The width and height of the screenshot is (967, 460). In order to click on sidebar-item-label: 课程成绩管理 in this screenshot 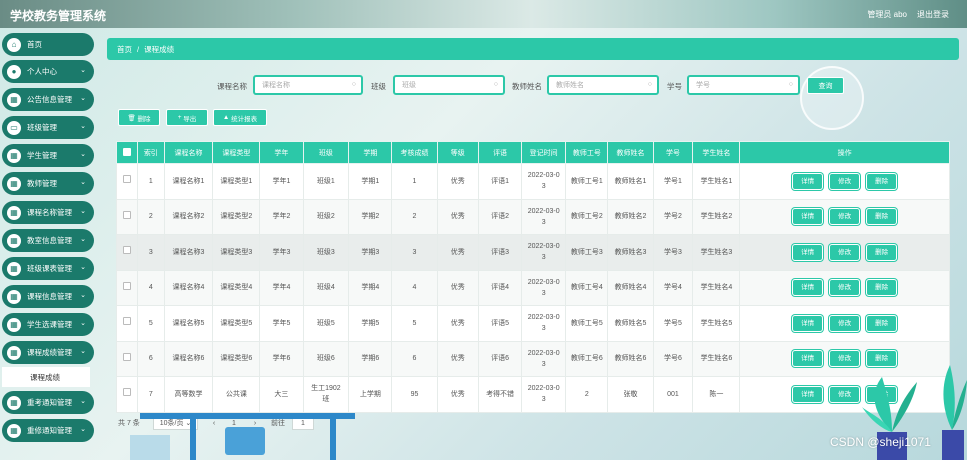, I will do `click(49, 352)`.